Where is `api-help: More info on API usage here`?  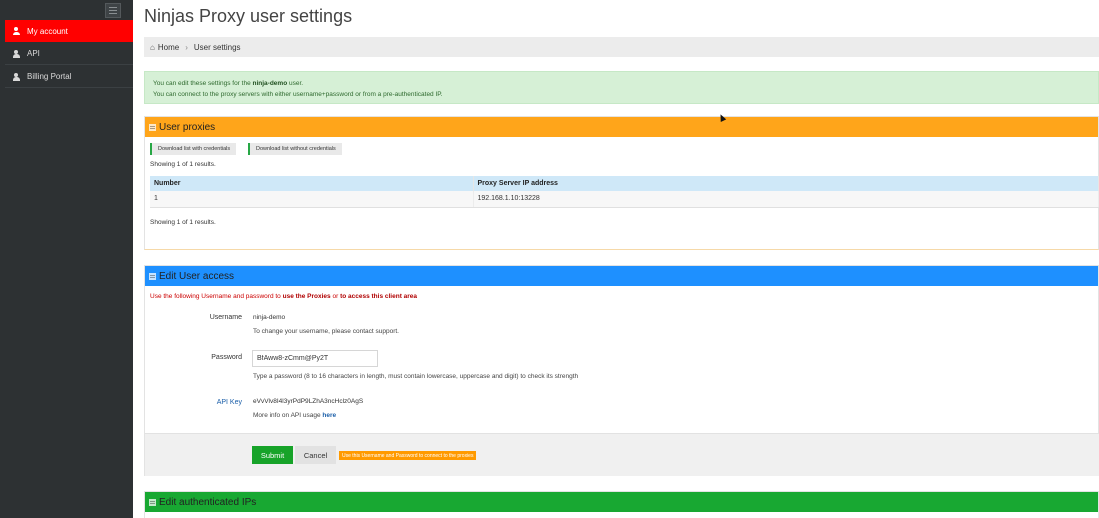 api-help: More info on API usage here is located at coordinates (294, 415).